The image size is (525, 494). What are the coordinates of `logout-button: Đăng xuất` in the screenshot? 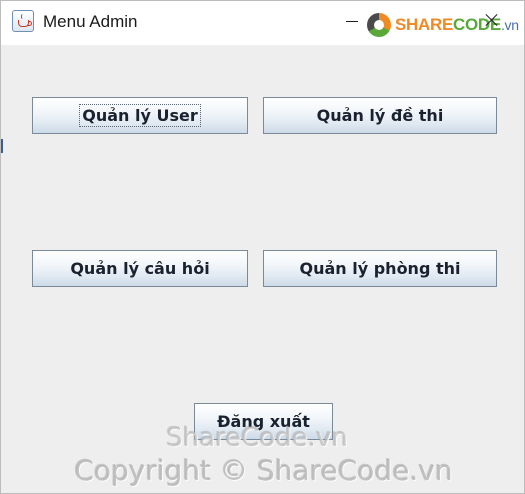 It's located at (263, 421).